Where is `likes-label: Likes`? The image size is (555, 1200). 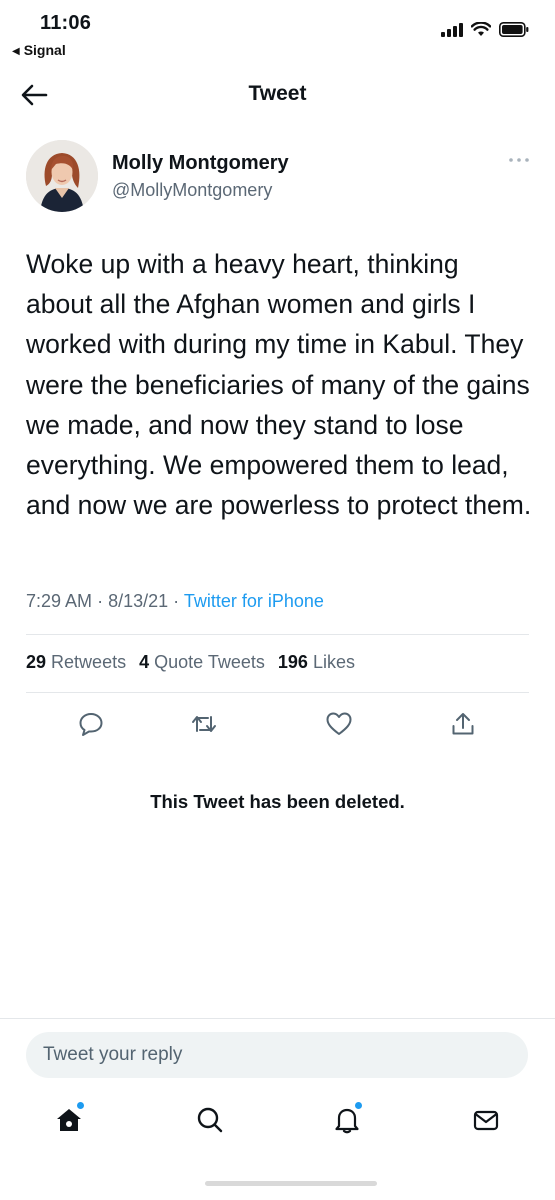 likes-label: Likes is located at coordinates (333, 662).